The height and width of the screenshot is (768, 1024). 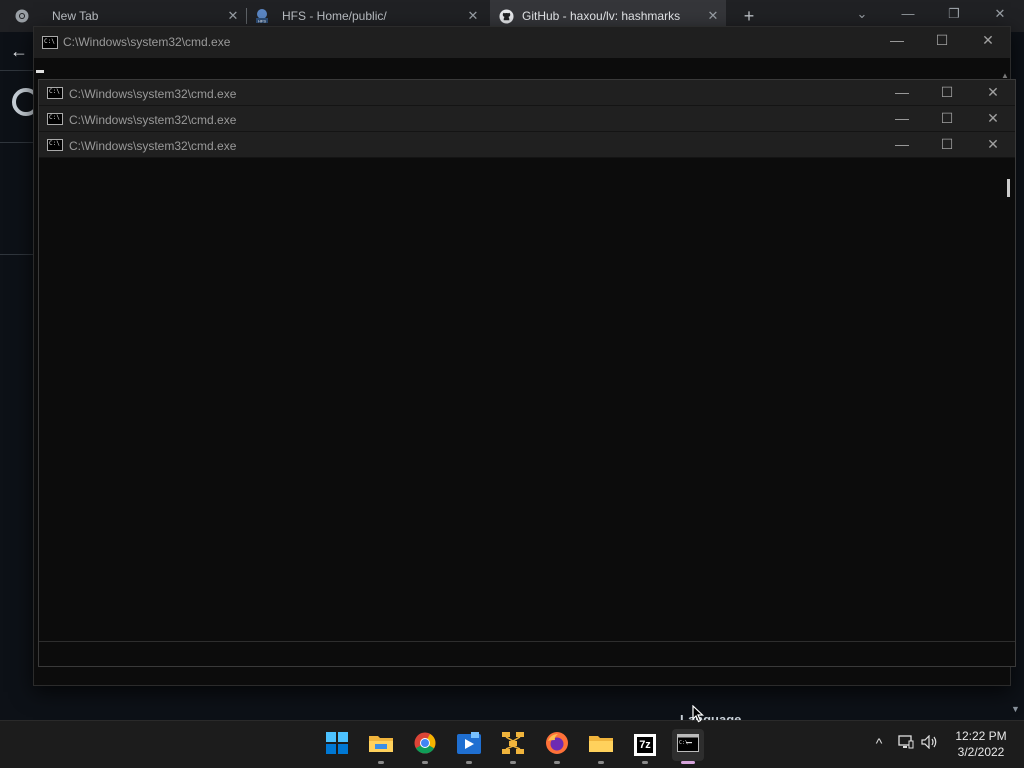 I want to click on tray-chevron-icon: ^, so click(x=879, y=743).